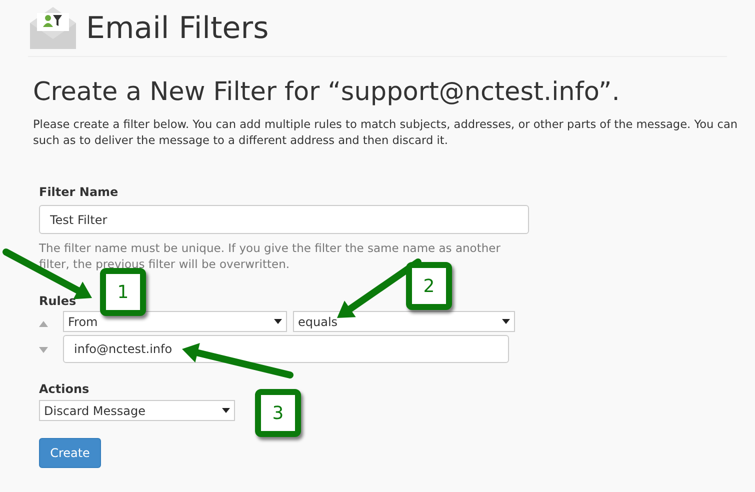 The image size is (755, 492). What do you see at coordinates (43, 350) in the screenshot?
I see `move-down-icon` at bounding box center [43, 350].